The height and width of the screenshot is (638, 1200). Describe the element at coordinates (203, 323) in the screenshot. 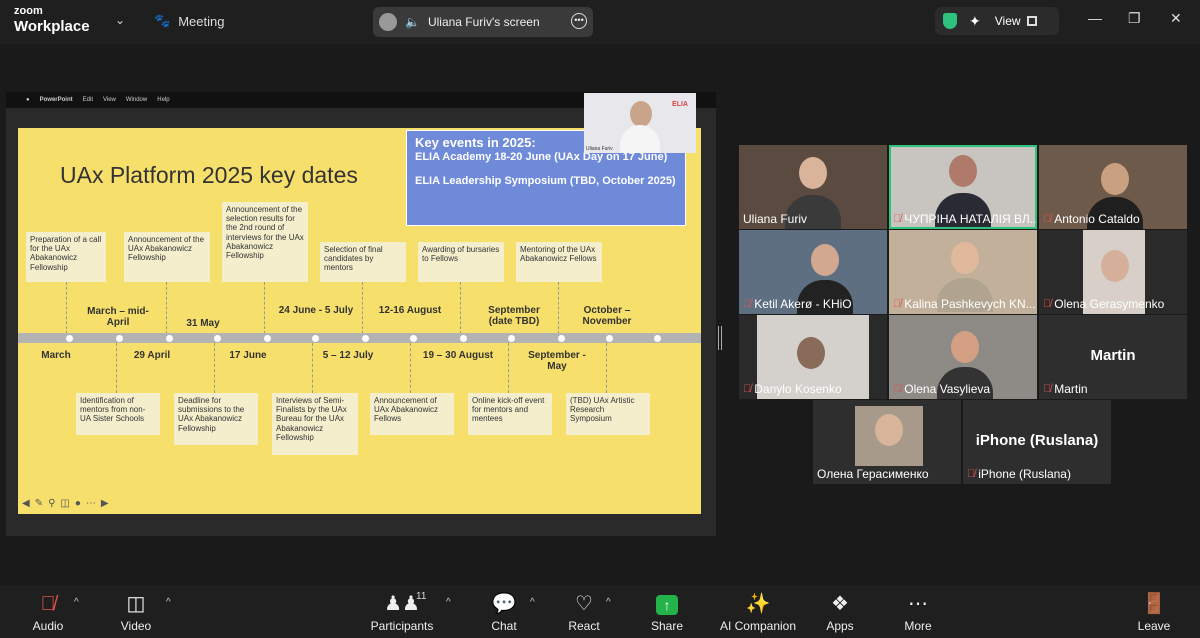

I see `timeline-date: 31 May` at that location.